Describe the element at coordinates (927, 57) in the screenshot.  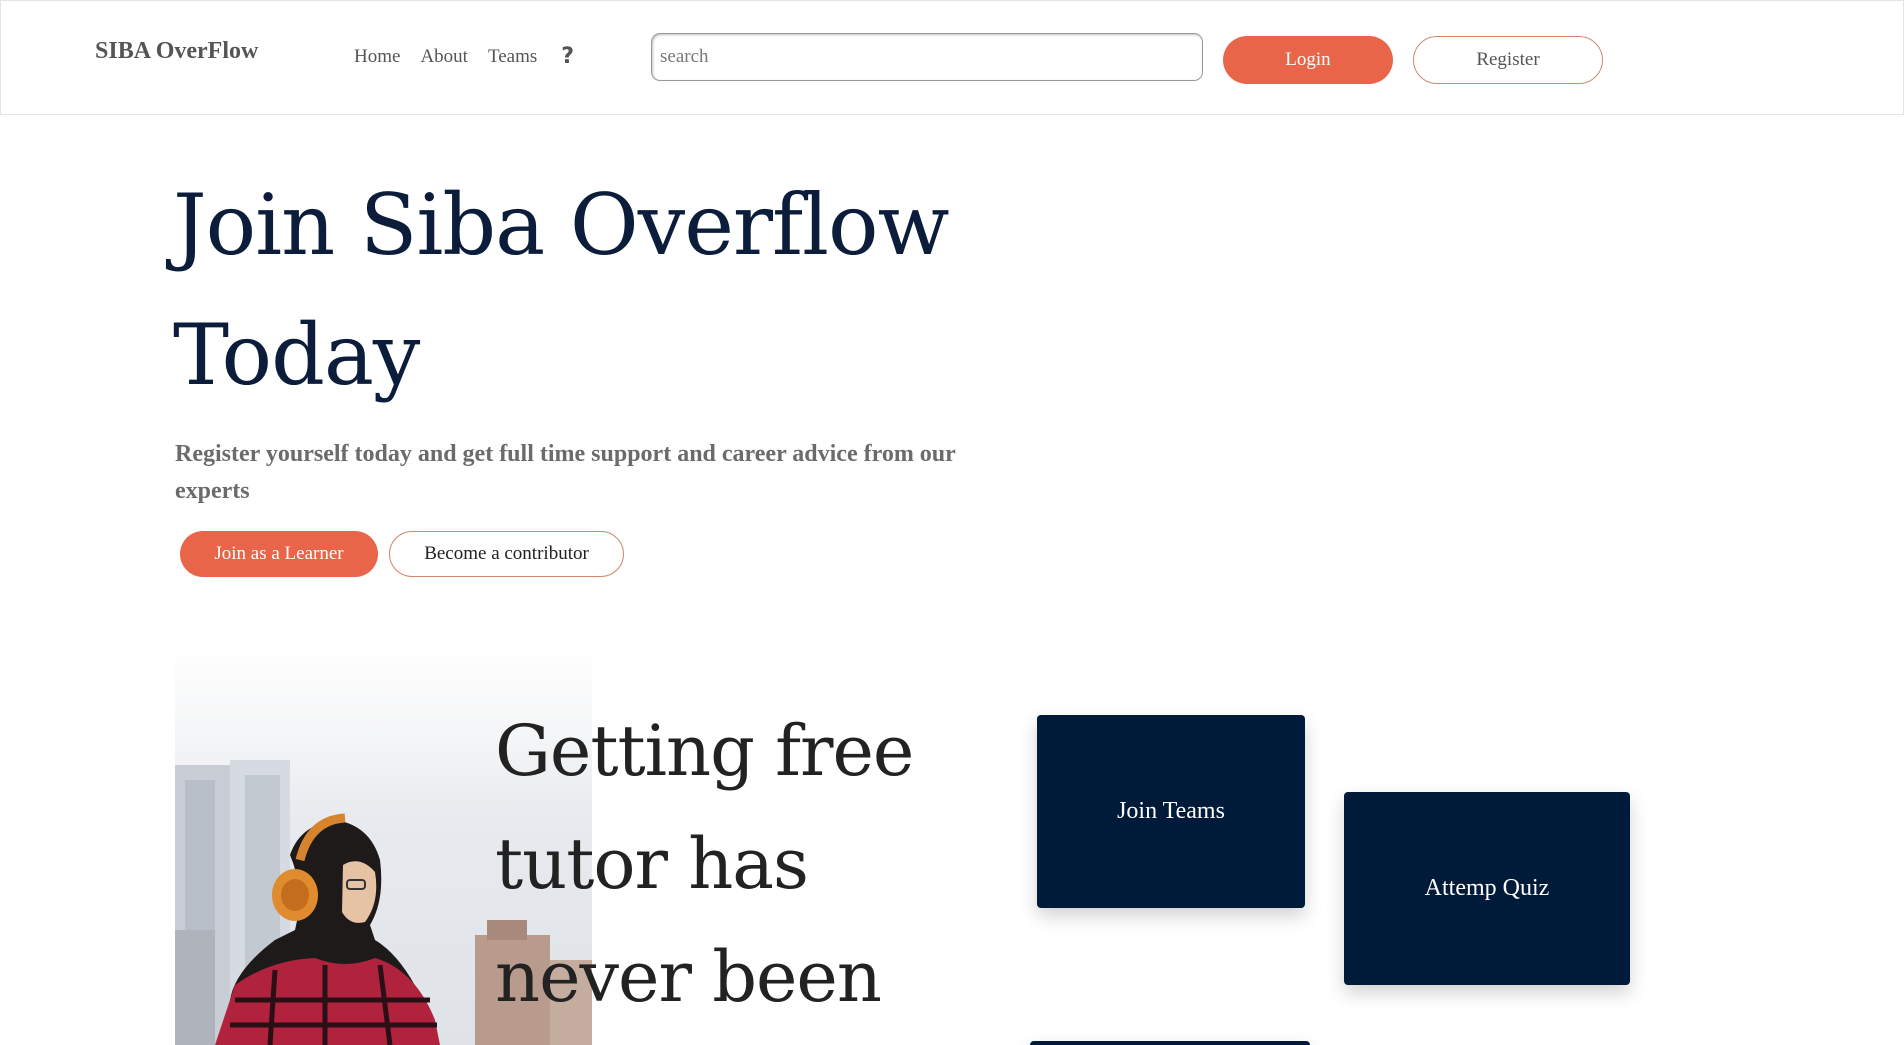
I see `search-input` at that location.